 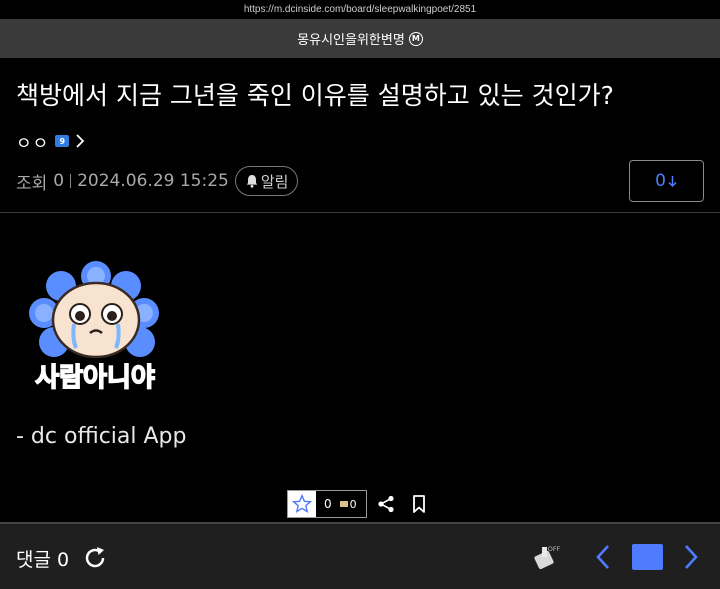 I want to click on sticker-image: 사람아니야, so click(x=94, y=327).